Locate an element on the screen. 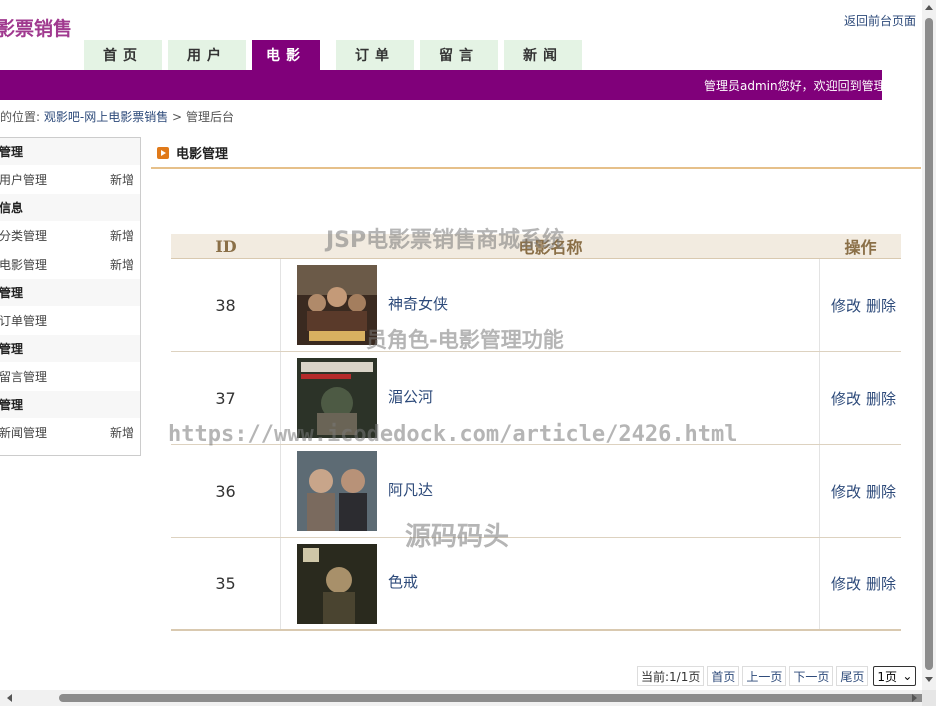  sidebar-item-categories: 分类管理 新增 is located at coordinates (70, 235).